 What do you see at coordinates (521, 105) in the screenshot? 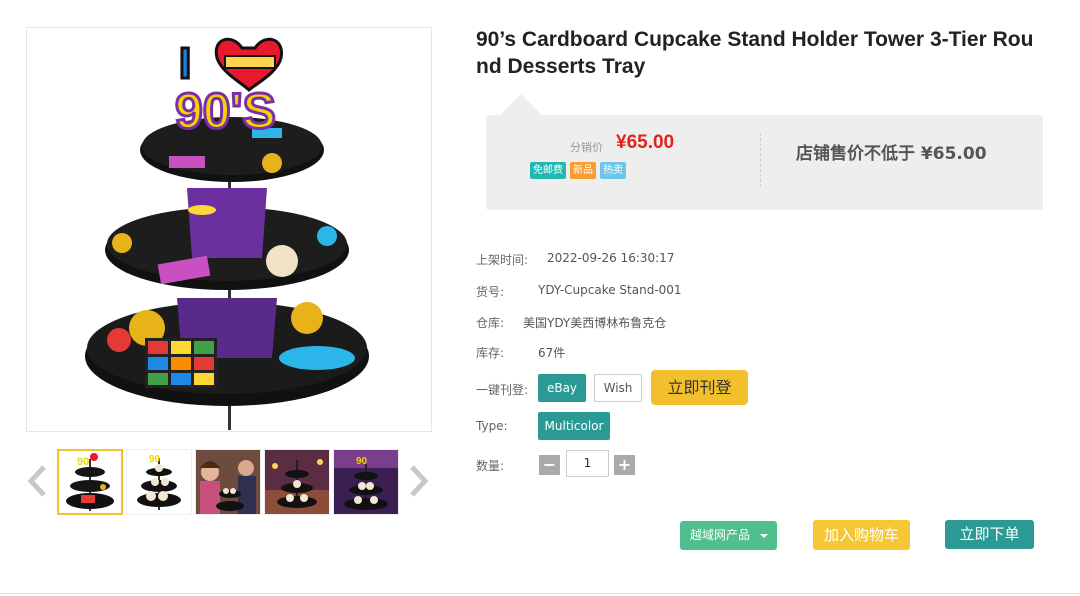
I see `price-box-notch` at bounding box center [521, 105].